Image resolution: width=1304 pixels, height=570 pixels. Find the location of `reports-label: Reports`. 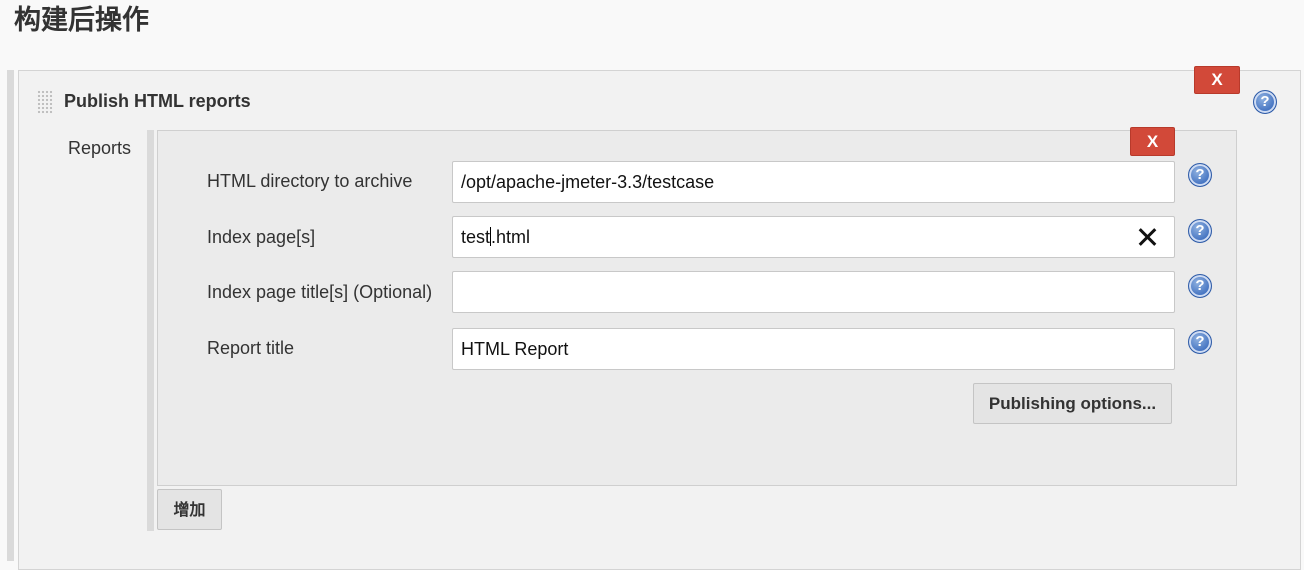

reports-label: Reports is located at coordinates (100, 148).